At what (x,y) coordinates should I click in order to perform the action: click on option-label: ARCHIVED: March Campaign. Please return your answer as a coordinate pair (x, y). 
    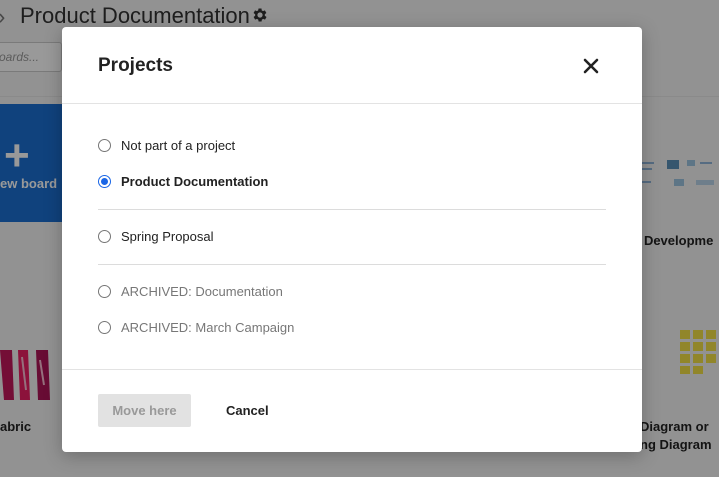
    Looking at the image, I should click on (208, 327).